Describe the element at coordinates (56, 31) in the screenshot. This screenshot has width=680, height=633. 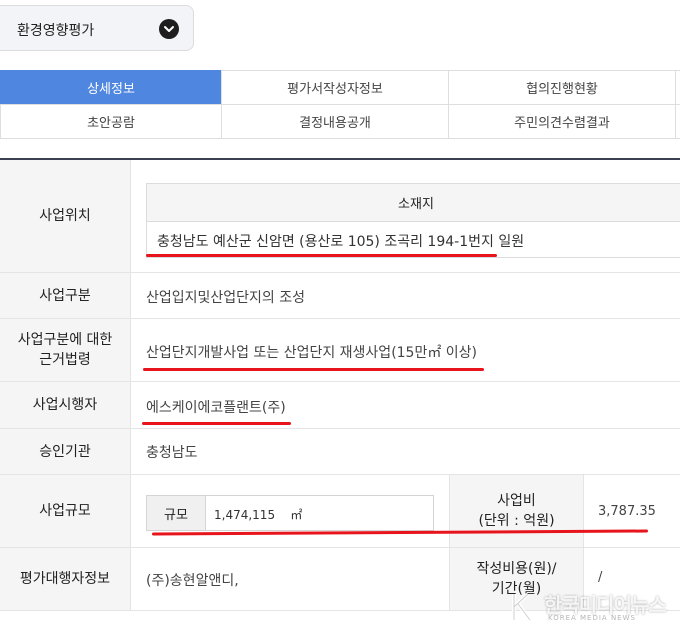
I see `category-label: 환경영향평가` at that location.